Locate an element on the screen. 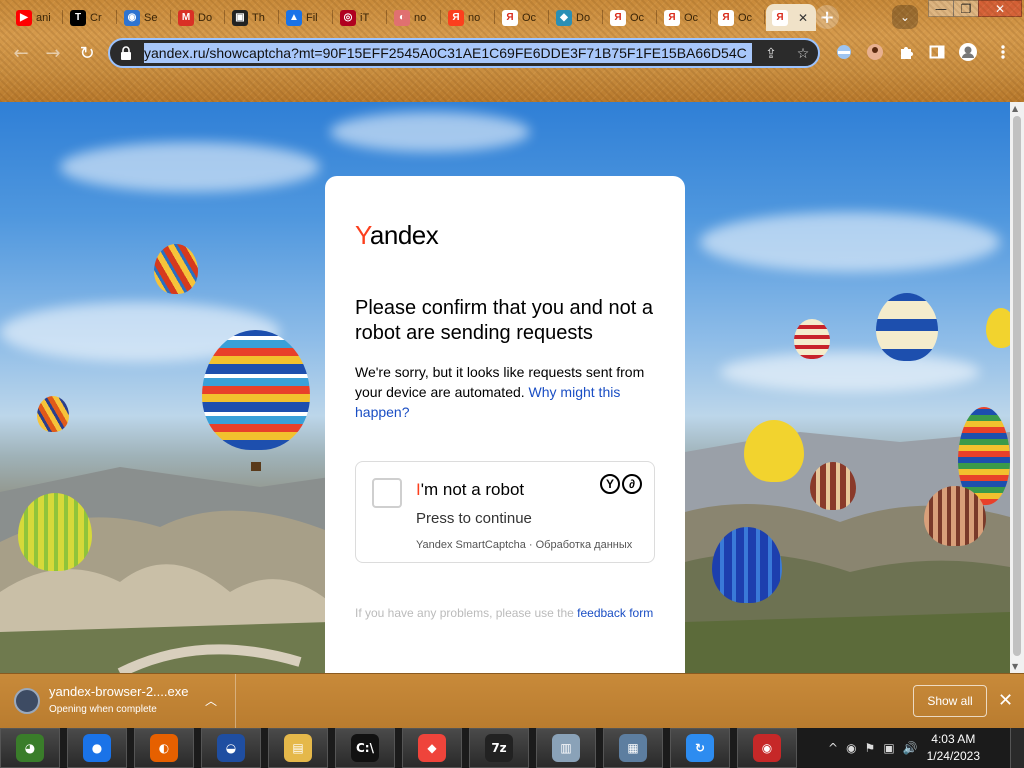  taskbar-app: ▦ is located at coordinates (633, 748).